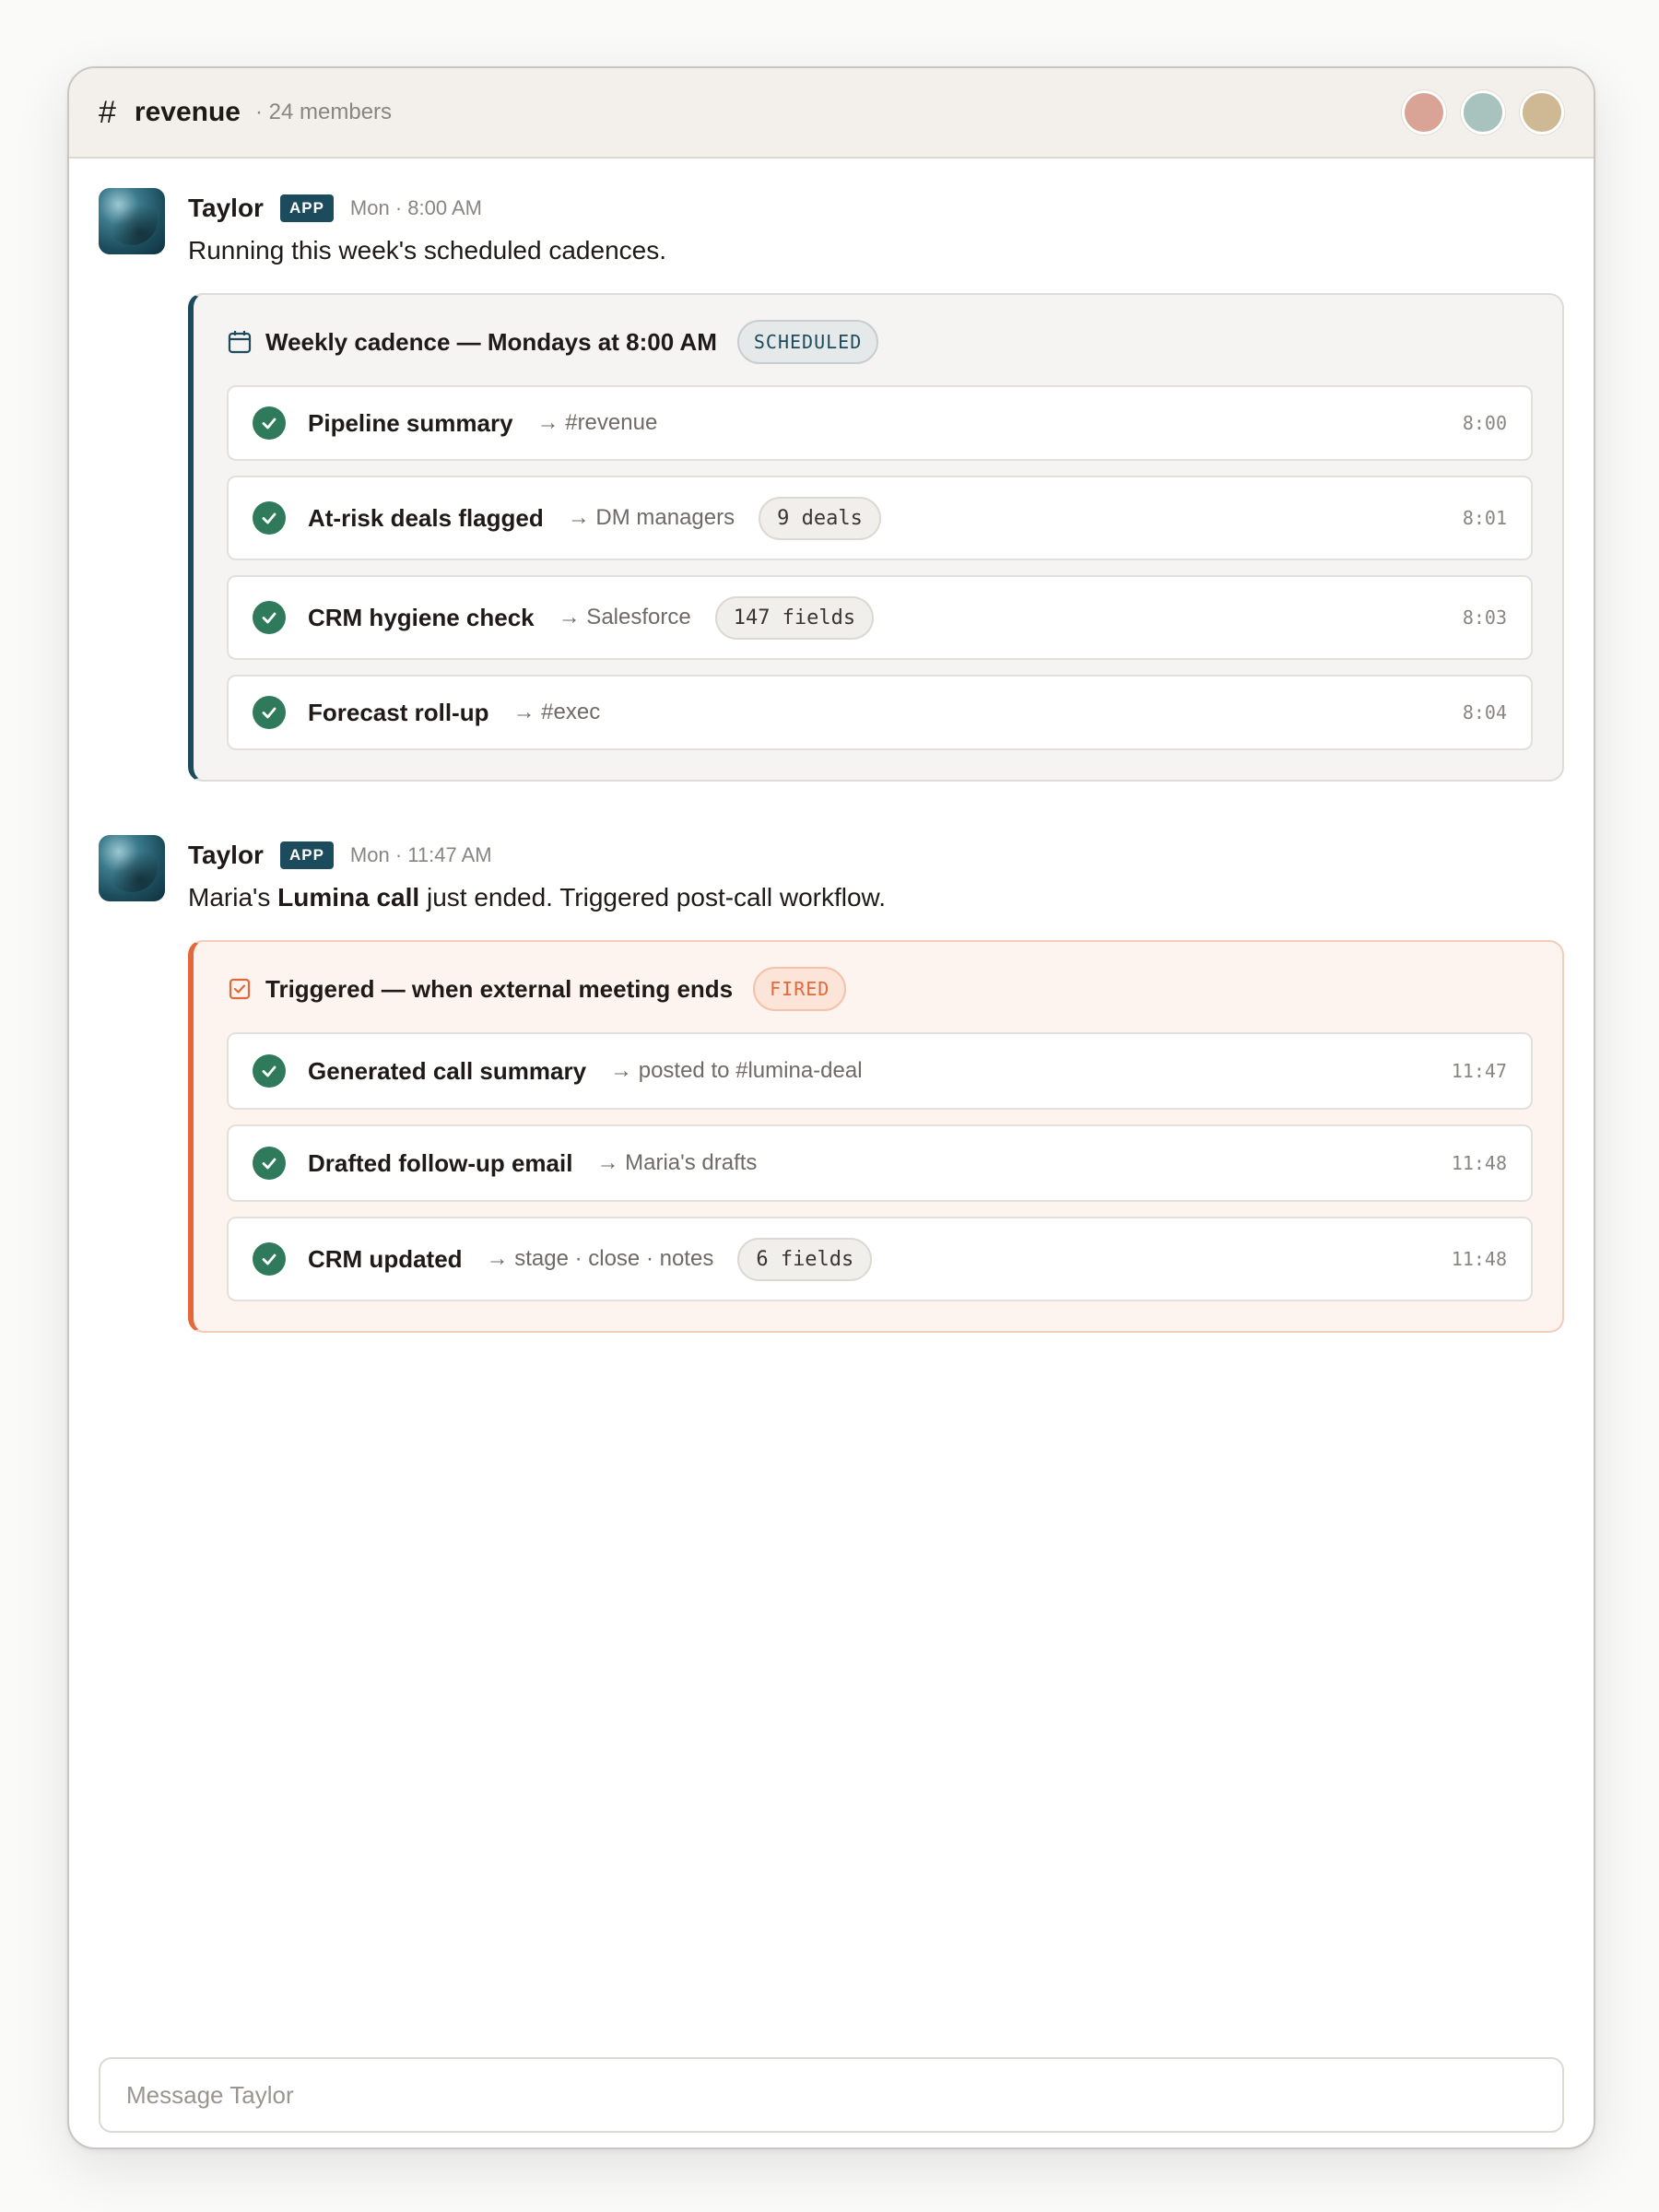 The image size is (1659, 2212). I want to click on task-time: 8:01, so click(1484, 518).